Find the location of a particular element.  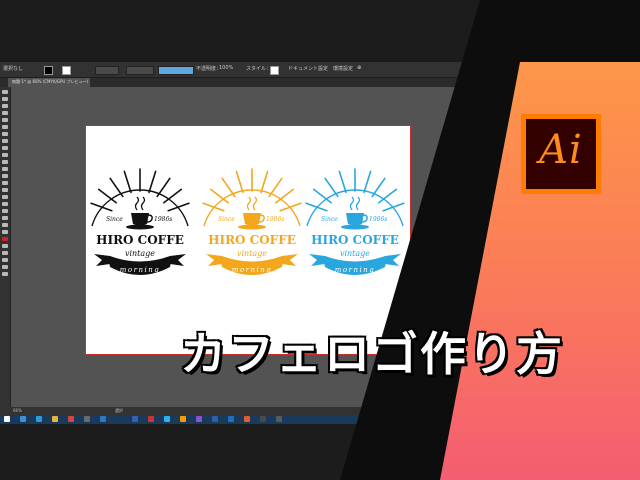

illustrator-logo-icon: Ai is located at coordinates (561, 154).